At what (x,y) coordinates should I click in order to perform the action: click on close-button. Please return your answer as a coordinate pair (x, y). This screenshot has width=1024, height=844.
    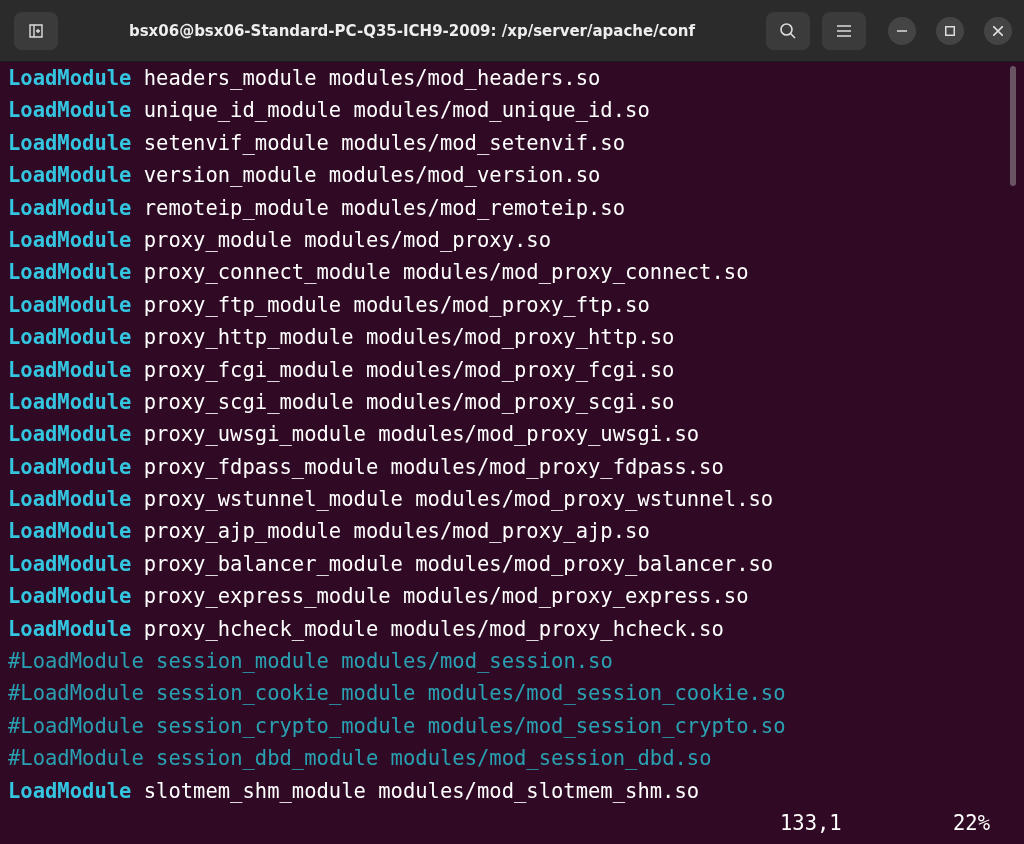
    Looking at the image, I should click on (998, 30).